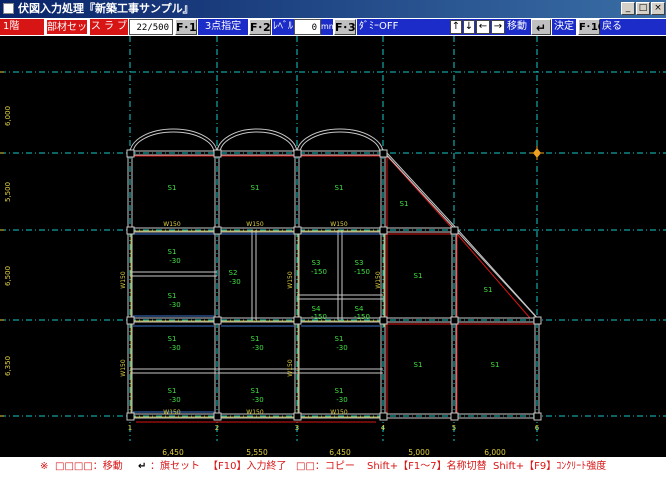  What do you see at coordinates (173, 141) in the screenshot?
I see `arch-beam` at bounding box center [173, 141].